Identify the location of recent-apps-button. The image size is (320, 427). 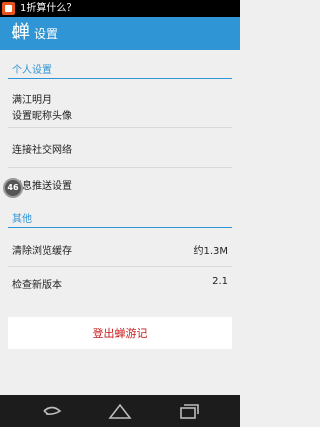
(188, 411).